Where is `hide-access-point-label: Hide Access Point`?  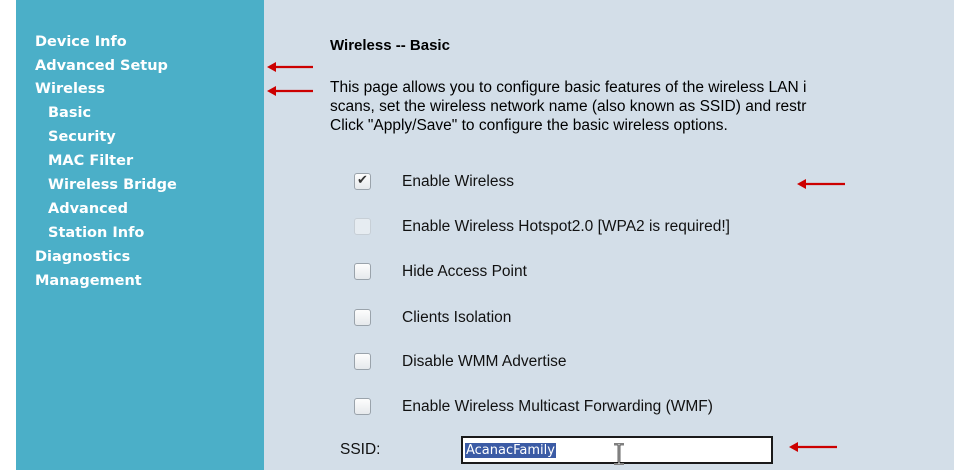 hide-access-point-label: Hide Access Point is located at coordinates (464, 271).